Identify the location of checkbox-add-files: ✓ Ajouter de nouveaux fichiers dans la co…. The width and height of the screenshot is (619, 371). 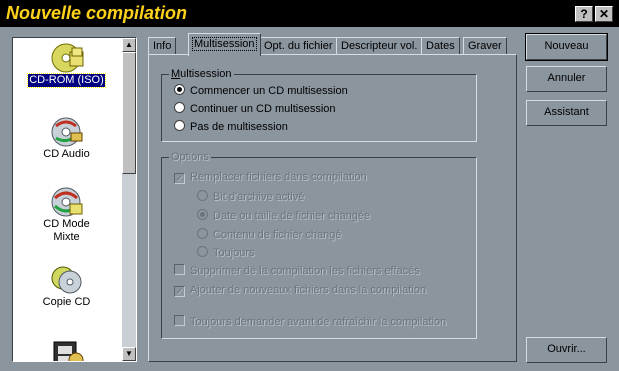
(300, 290).